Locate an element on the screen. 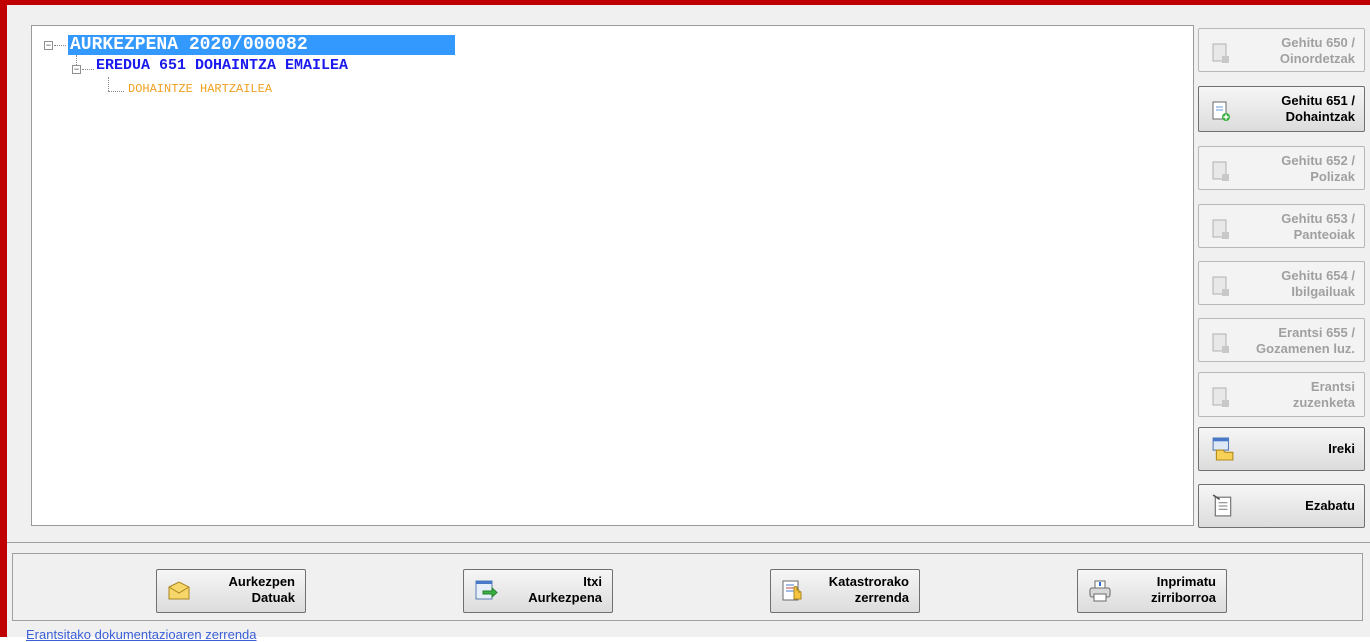 The width and height of the screenshot is (1370, 642). add-654-button: Gehitu 654 / Ibilgailuak is located at coordinates (1281, 283).